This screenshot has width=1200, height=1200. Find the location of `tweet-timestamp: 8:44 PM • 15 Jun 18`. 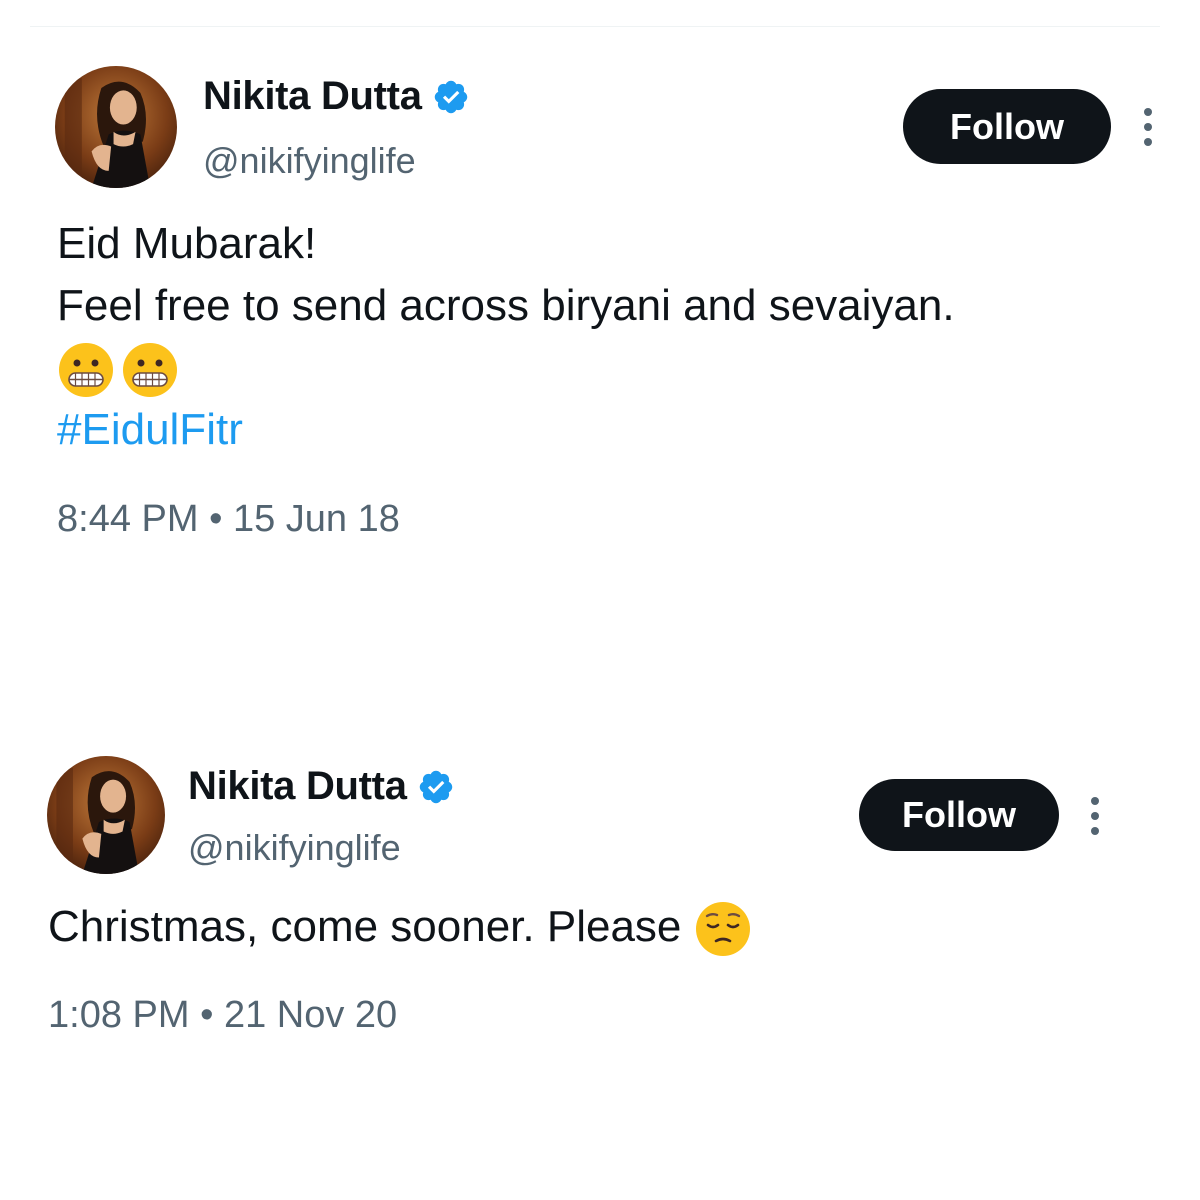

tweet-timestamp: 8:44 PM • 15 Jun 18 is located at coordinates (228, 519).